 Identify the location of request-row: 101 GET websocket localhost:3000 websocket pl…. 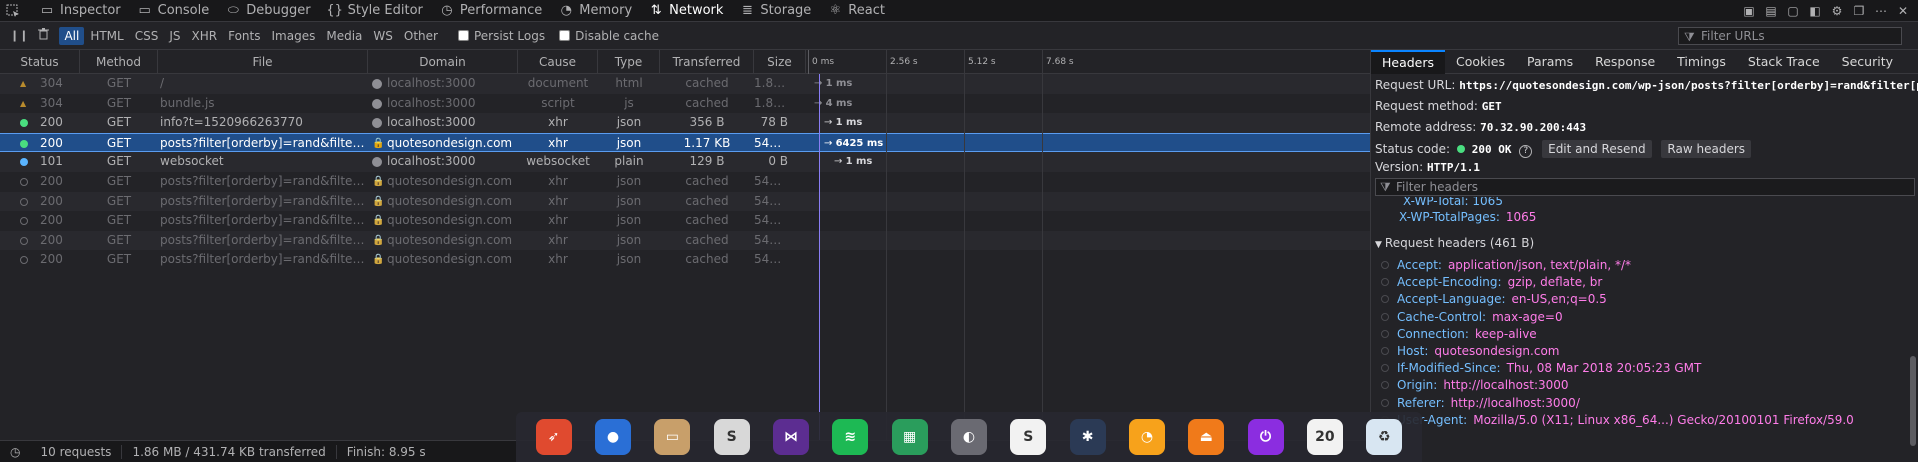
(685, 162).